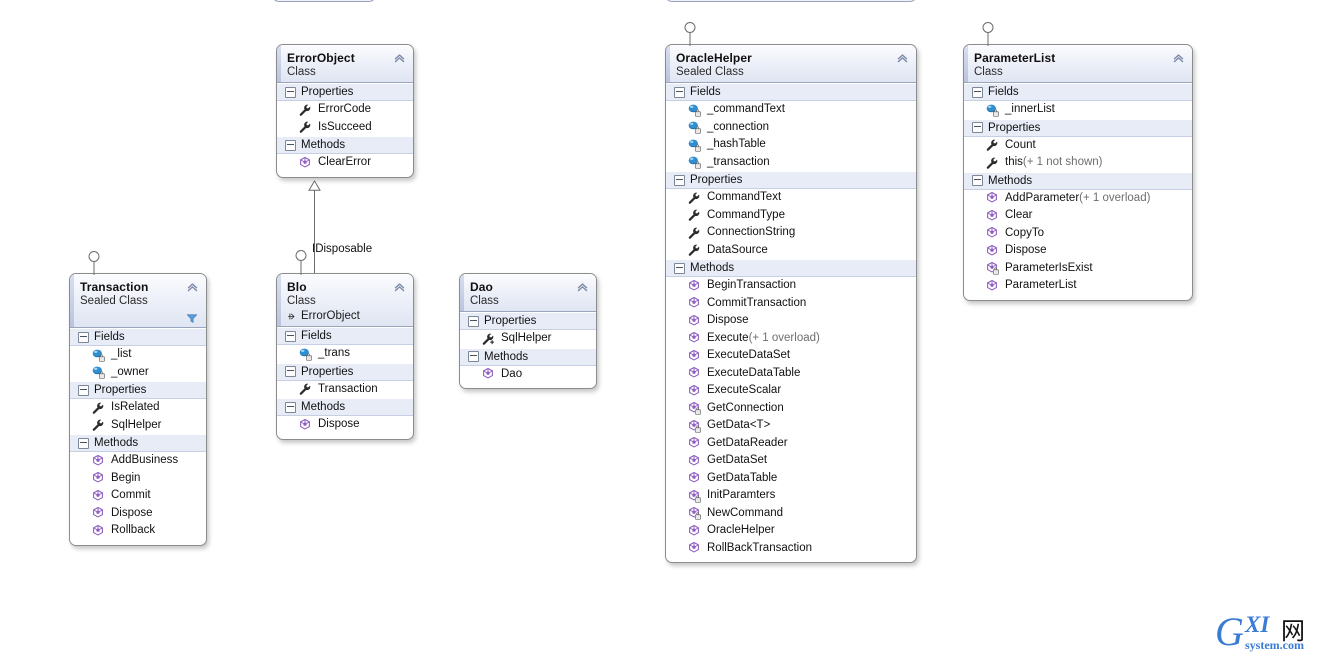  What do you see at coordinates (791, 374) in the screenshot?
I see `member-row: ExecuteDataTable` at bounding box center [791, 374].